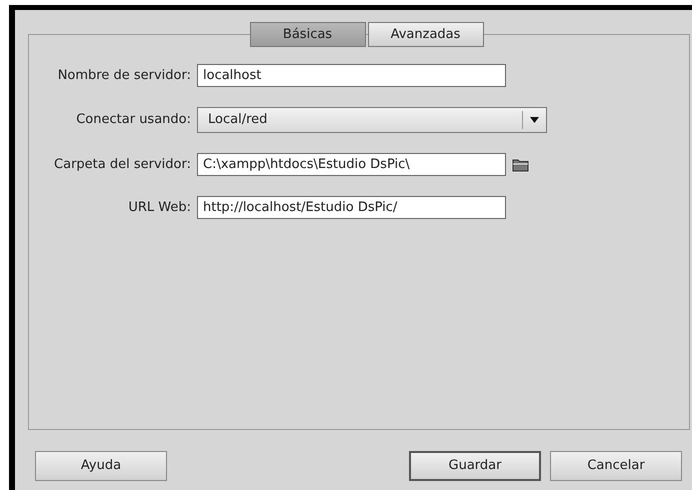 Image resolution: width=692 pixels, height=490 pixels. Describe the element at coordinates (351, 207) in the screenshot. I see `input-field: http://localhost/Estudio DsPic/` at that location.